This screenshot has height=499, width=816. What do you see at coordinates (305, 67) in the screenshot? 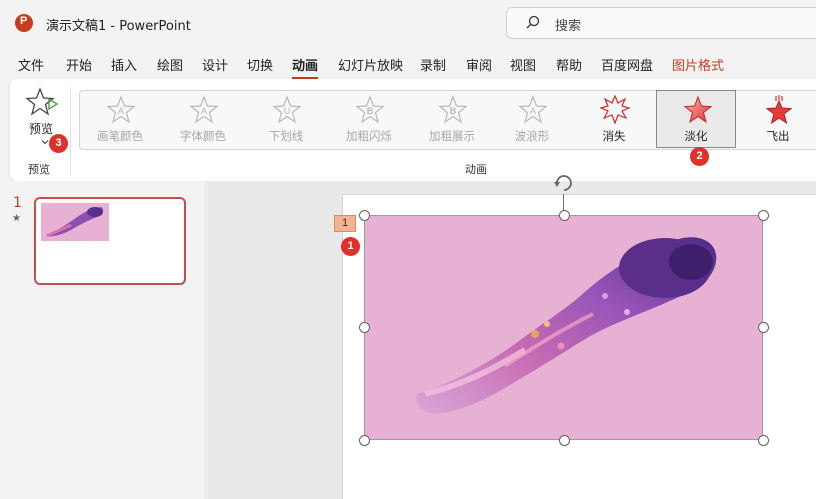
I see `tab-animations: 动画` at bounding box center [305, 67].